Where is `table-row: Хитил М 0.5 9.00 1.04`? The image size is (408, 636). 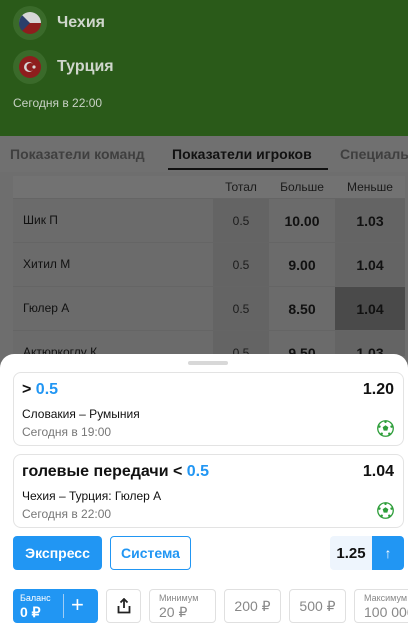 table-row: Хитил М 0.5 9.00 1.04 is located at coordinates (209, 264).